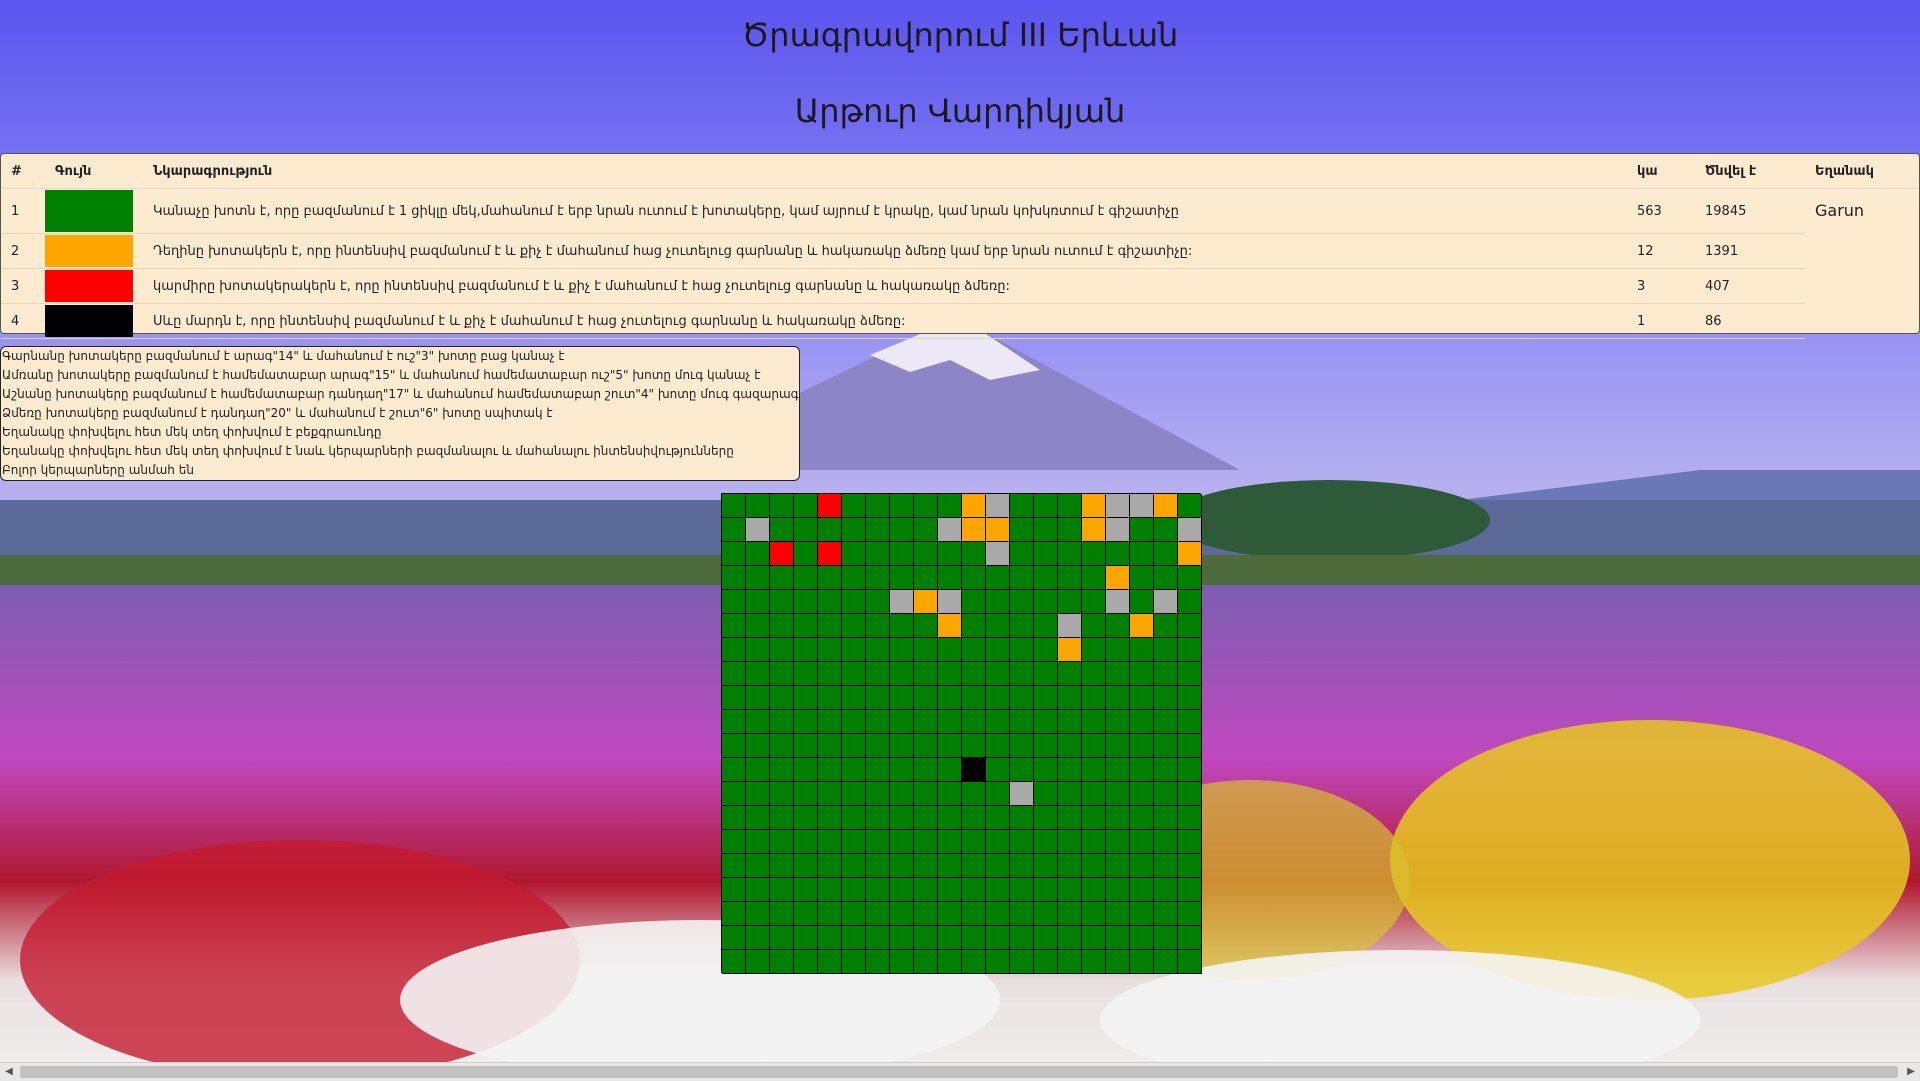 This screenshot has height=1081, width=1920. Describe the element at coordinates (960, 111) in the screenshot. I see `author-name: Արթուր Վարդիկյան` at that location.